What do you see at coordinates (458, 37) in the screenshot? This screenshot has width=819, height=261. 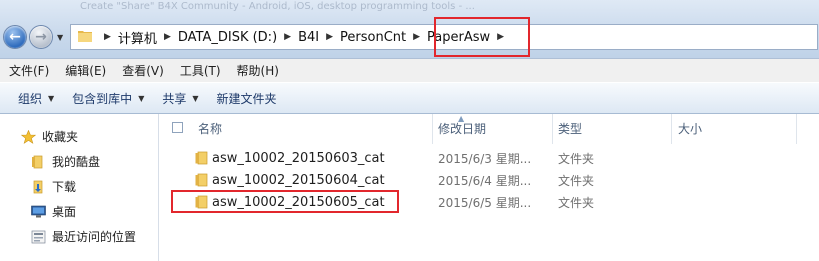 I see `crumb-paperasw: PaperAsw` at bounding box center [458, 37].